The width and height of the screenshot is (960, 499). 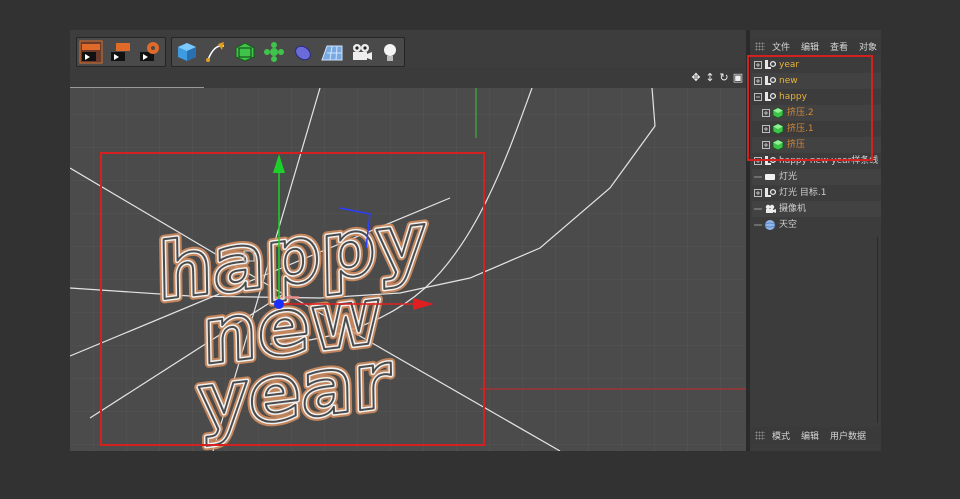 What do you see at coordinates (724, 78) in the screenshot?
I see `rotate-view-icon: ↻` at bounding box center [724, 78].